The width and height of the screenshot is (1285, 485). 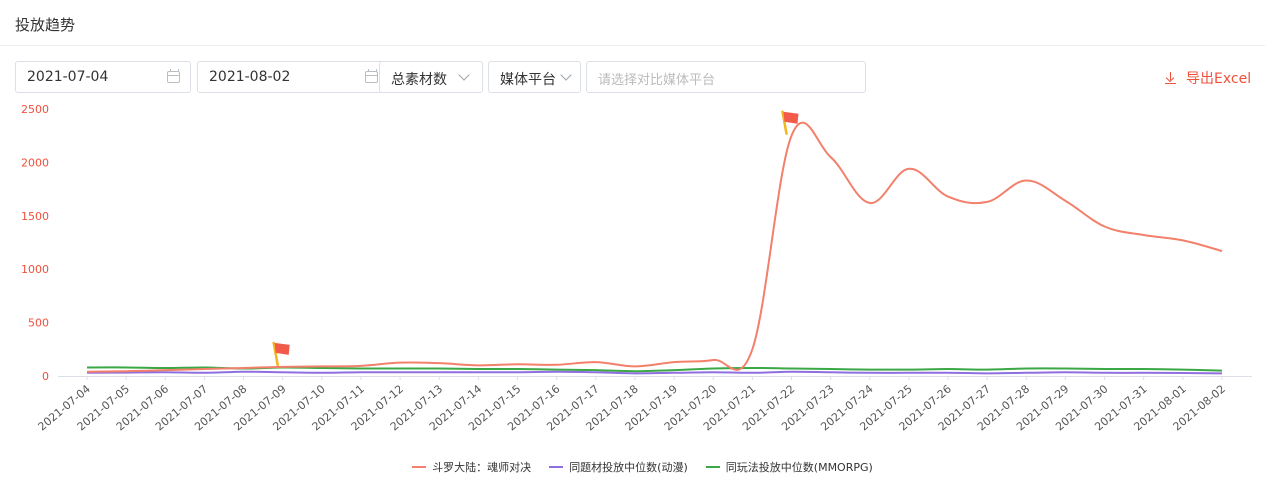 I want to click on export-excel-button: 导出Excel, so click(x=1208, y=78).